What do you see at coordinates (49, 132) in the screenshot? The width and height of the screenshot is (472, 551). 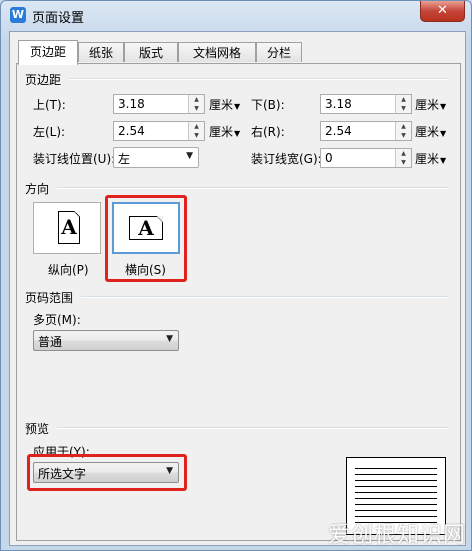 I see `left-margin-label: 左(L):` at bounding box center [49, 132].